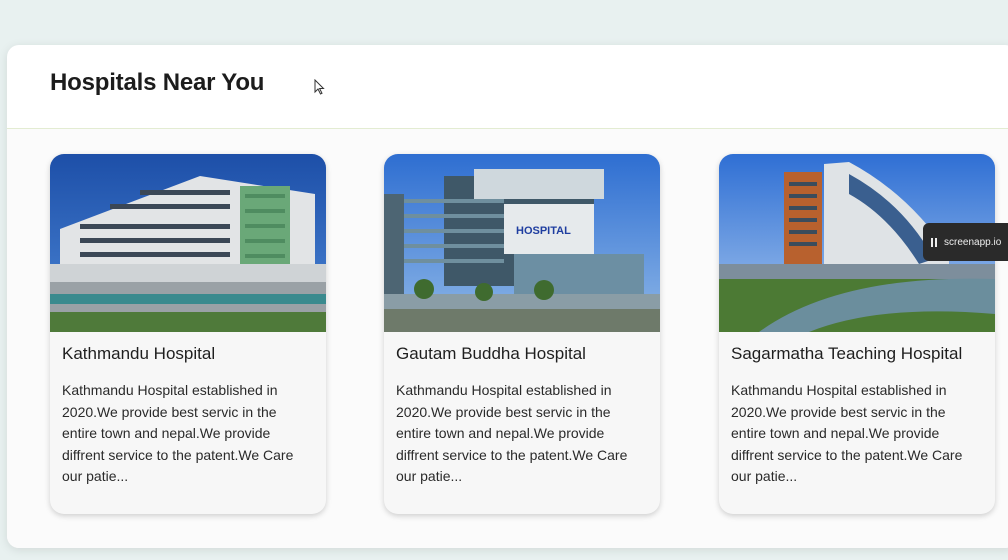  I want to click on mouse-cursor-icon, so click(319, 87).